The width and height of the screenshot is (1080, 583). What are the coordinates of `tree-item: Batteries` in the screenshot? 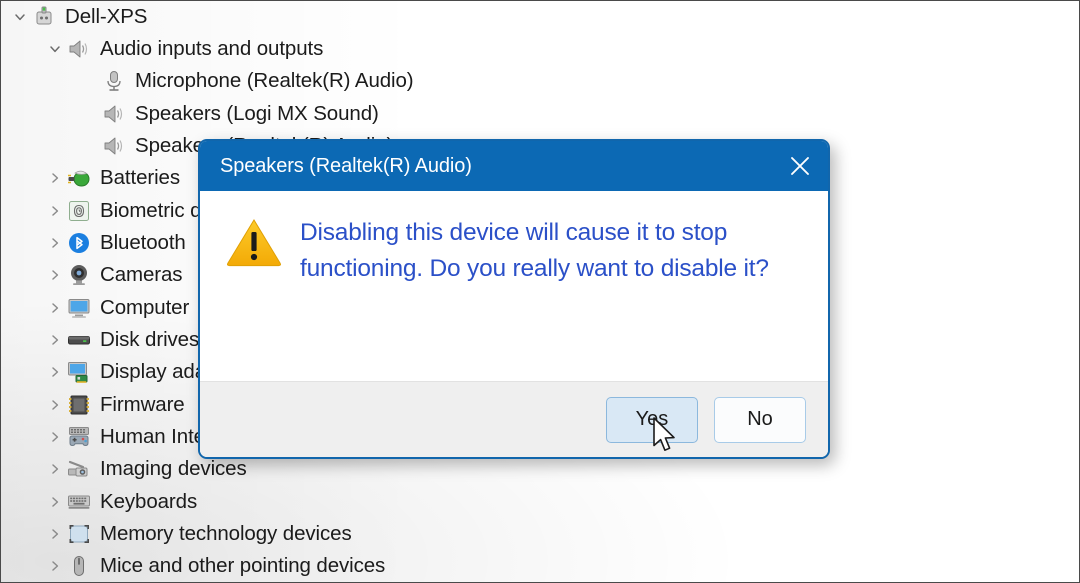 It's located at (90, 178).